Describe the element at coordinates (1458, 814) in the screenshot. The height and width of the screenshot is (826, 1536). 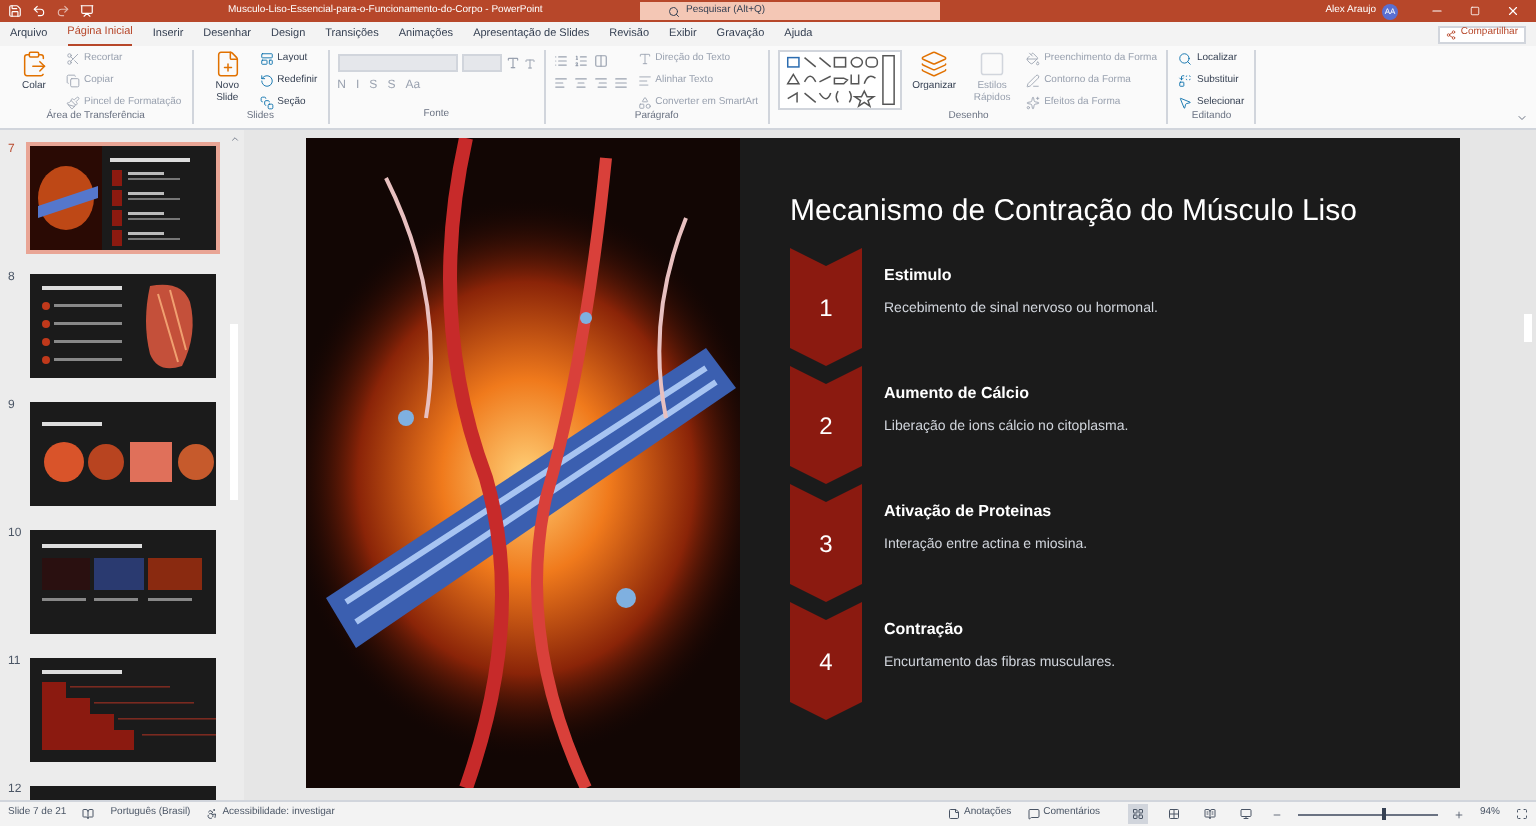
I see `zoom-in-icon` at that location.